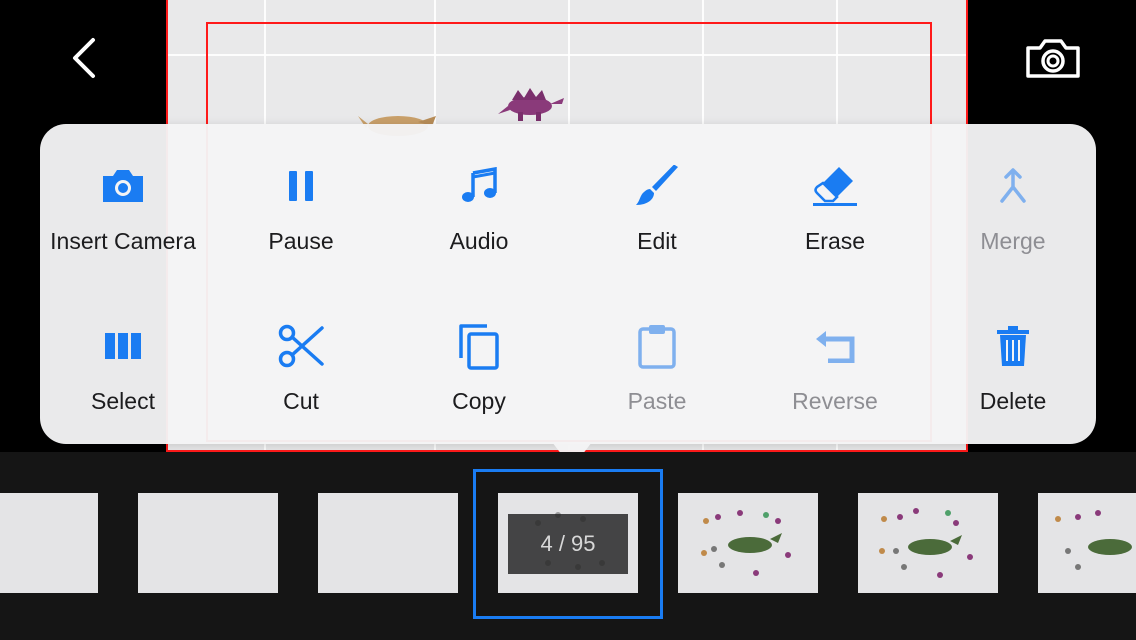 The image size is (1136, 640). I want to click on music-note-icon, so click(479, 184).